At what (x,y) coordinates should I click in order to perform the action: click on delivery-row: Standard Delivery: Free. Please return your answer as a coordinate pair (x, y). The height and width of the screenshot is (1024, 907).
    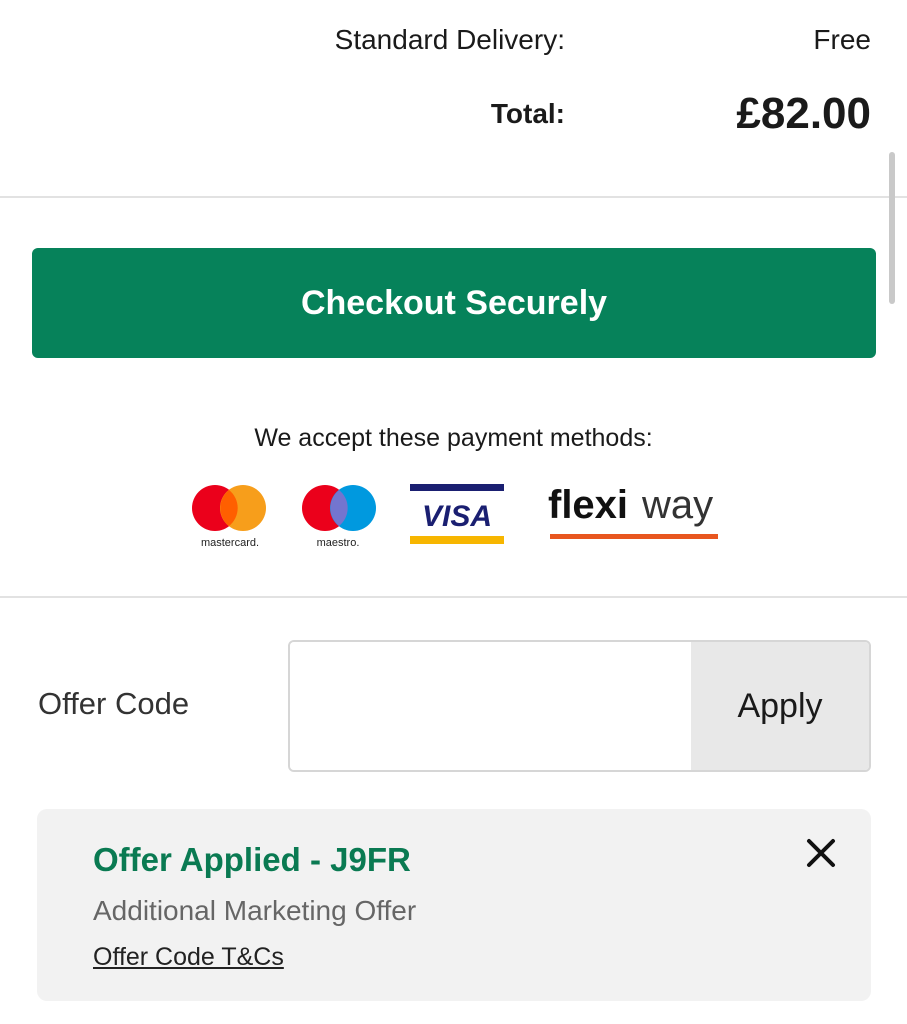
    Looking at the image, I should click on (453, 40).